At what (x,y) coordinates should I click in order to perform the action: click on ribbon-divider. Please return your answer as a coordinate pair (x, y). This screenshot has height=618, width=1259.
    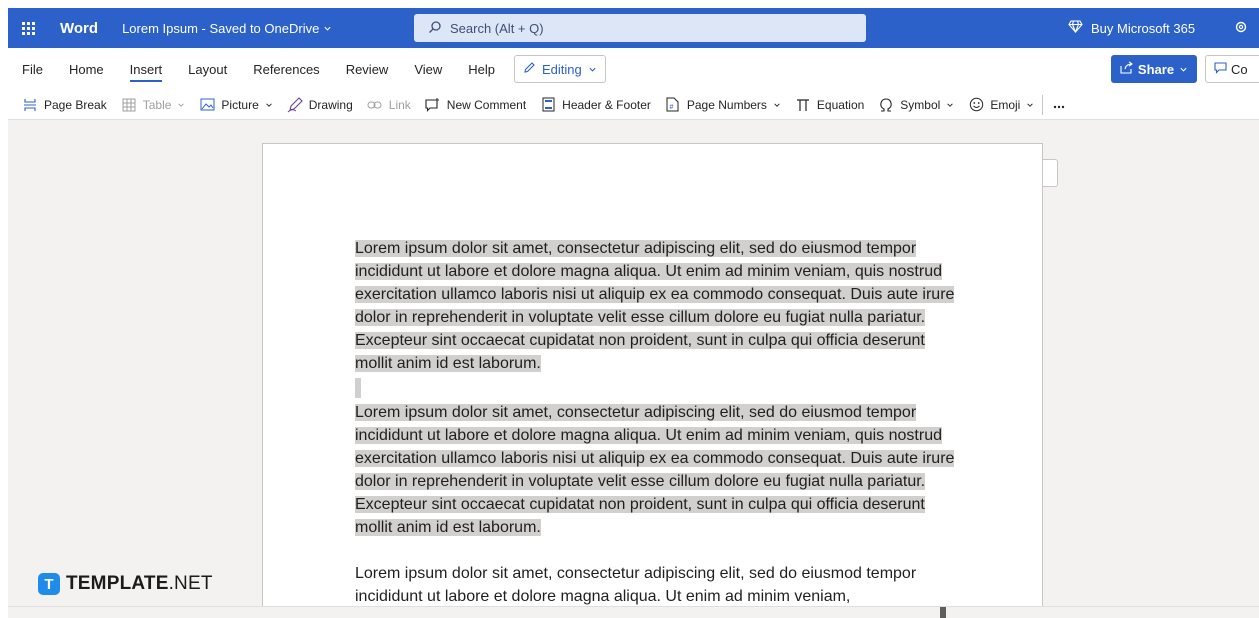
    Looking at the image, I should click on (1043, 104).